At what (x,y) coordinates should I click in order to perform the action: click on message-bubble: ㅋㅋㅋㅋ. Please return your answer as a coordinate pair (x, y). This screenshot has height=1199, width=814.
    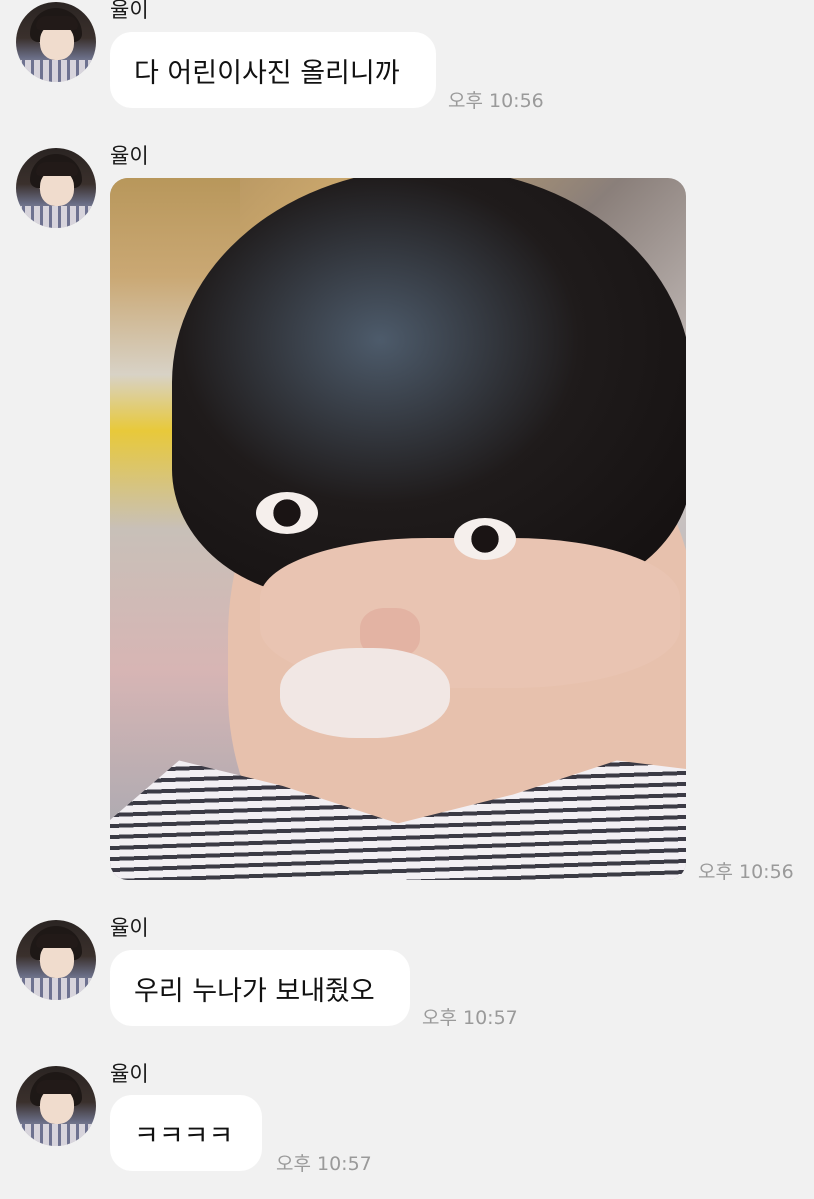
    Looking at the image, I should click on (186, 1133).